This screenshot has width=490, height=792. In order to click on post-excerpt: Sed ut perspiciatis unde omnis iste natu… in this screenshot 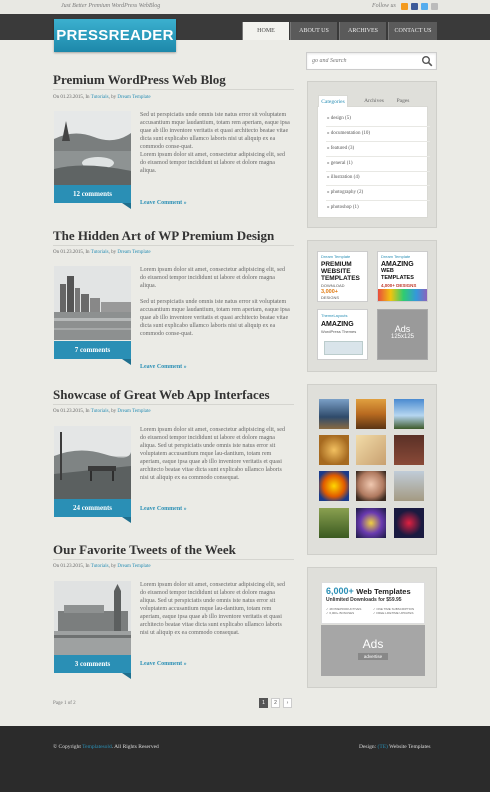, I will do `click(215, 147)`.